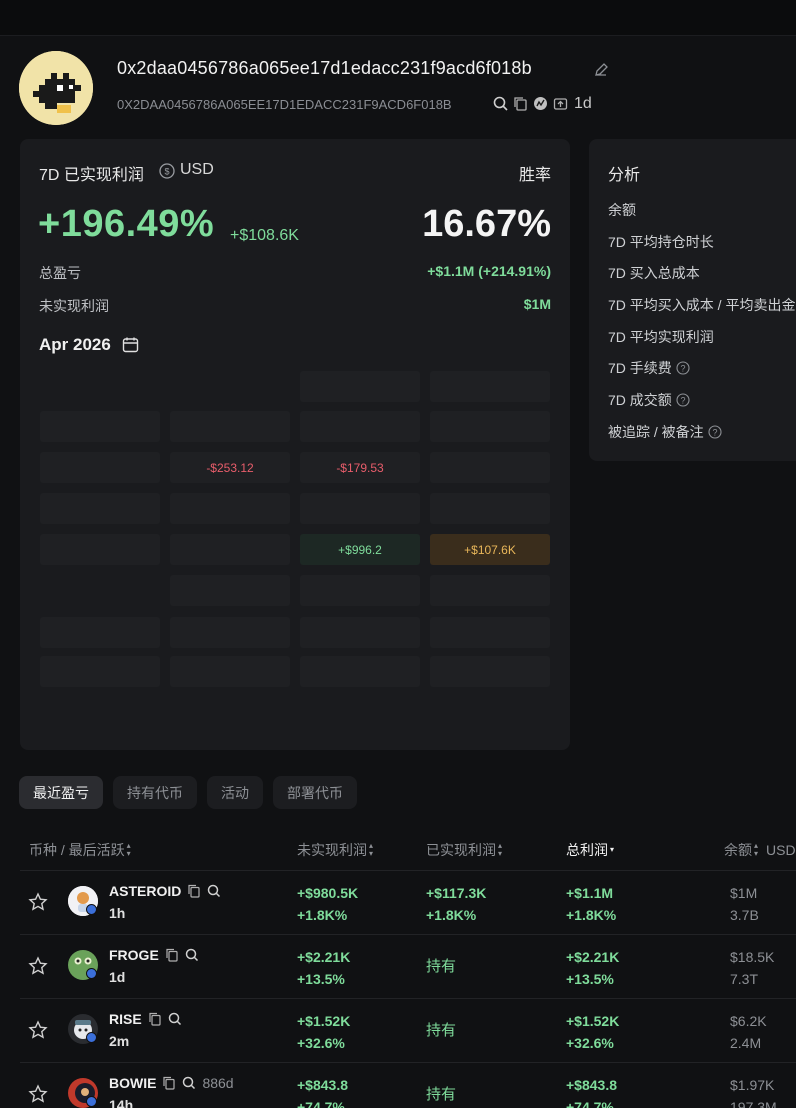 This screenshot has width=796, height=1108. What do you see at coordinates (165, 891) in the screenshot?
I see `token-name: ASTEROID` at bounding box center [165, 891].